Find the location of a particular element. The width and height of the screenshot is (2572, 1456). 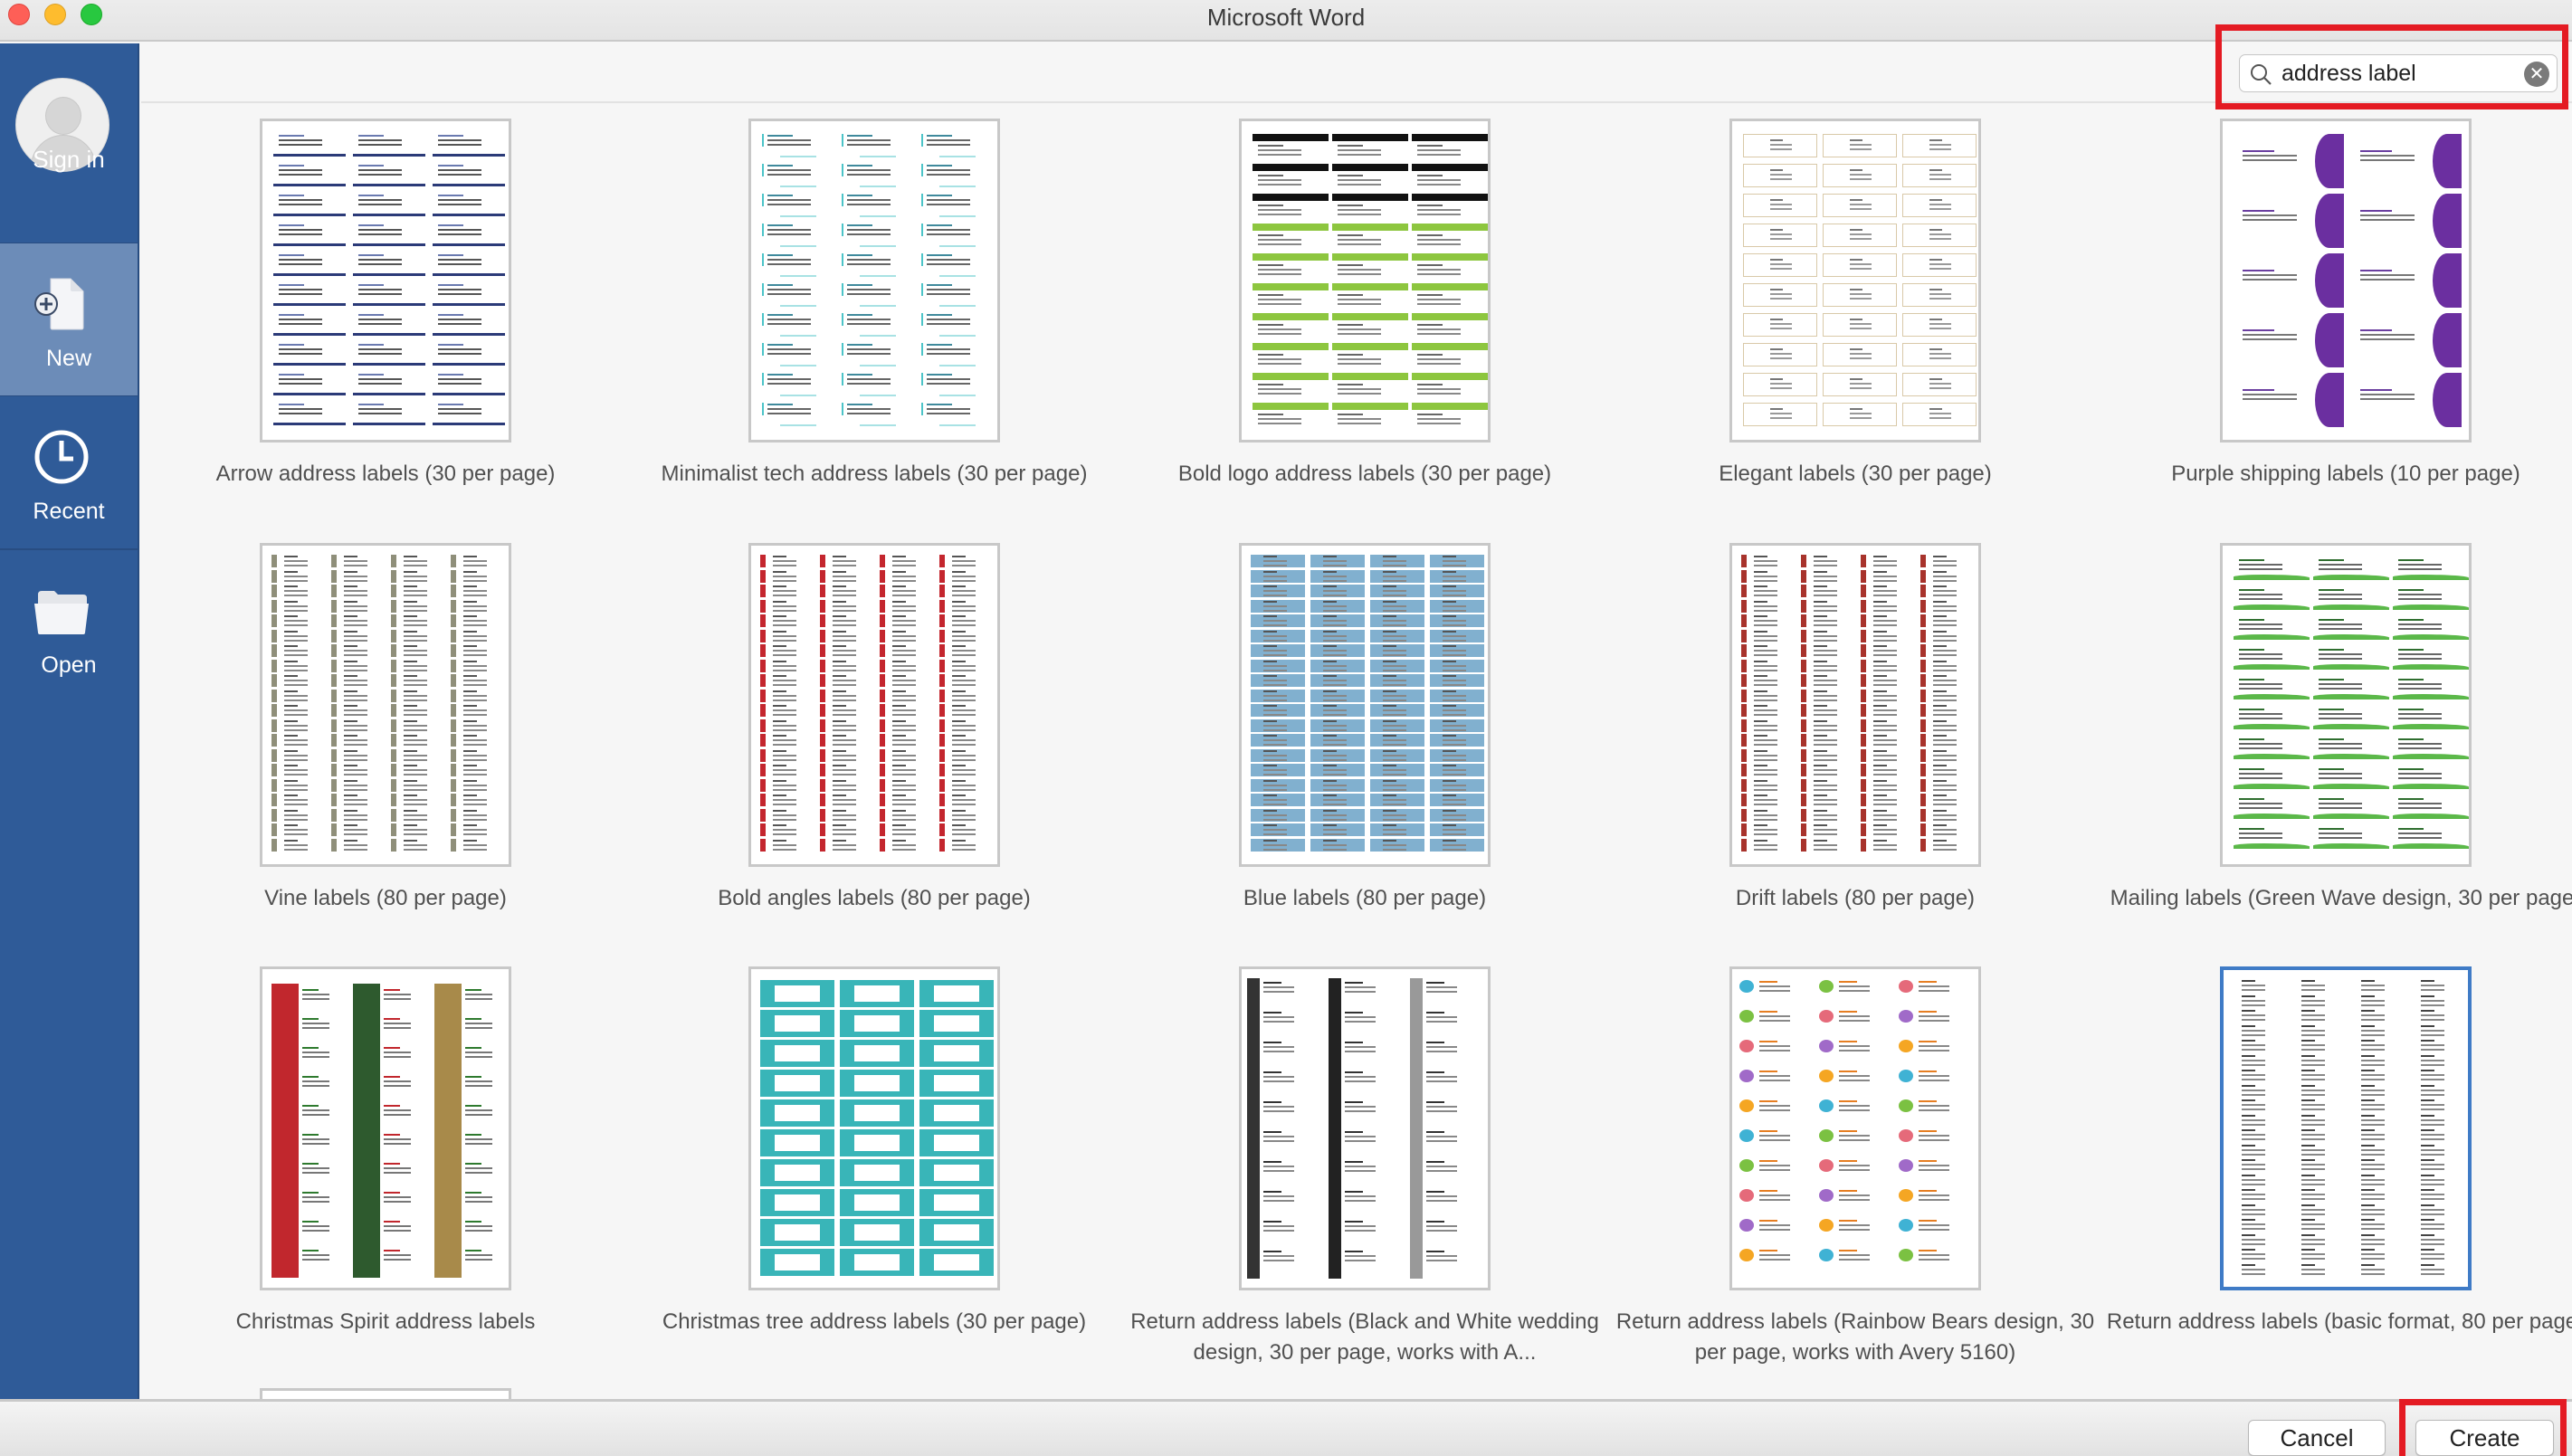

sidebar-item-recent: Recent is located at coordinates (69, 473).